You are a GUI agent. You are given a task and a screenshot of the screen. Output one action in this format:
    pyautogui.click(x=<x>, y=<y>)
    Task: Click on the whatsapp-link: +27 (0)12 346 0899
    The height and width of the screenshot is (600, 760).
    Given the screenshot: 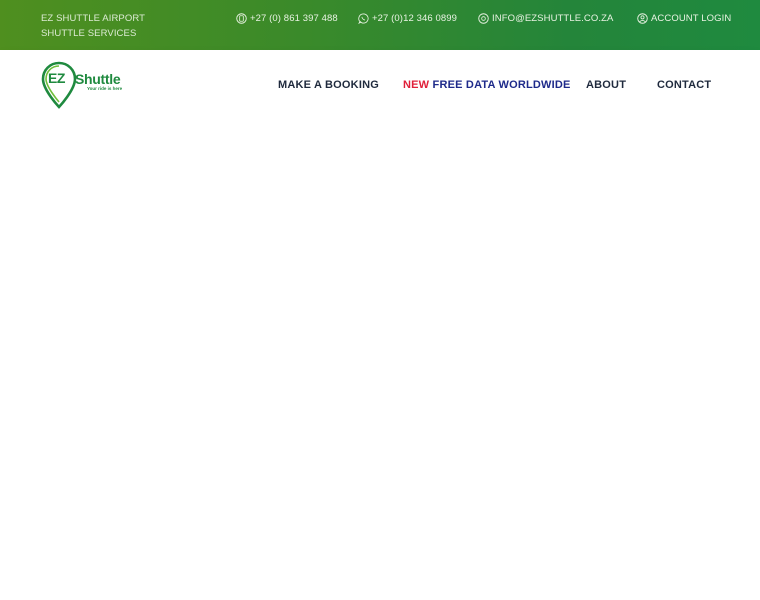 What is the action you would take?
    pyautogui.click(x=407, y=18)
    